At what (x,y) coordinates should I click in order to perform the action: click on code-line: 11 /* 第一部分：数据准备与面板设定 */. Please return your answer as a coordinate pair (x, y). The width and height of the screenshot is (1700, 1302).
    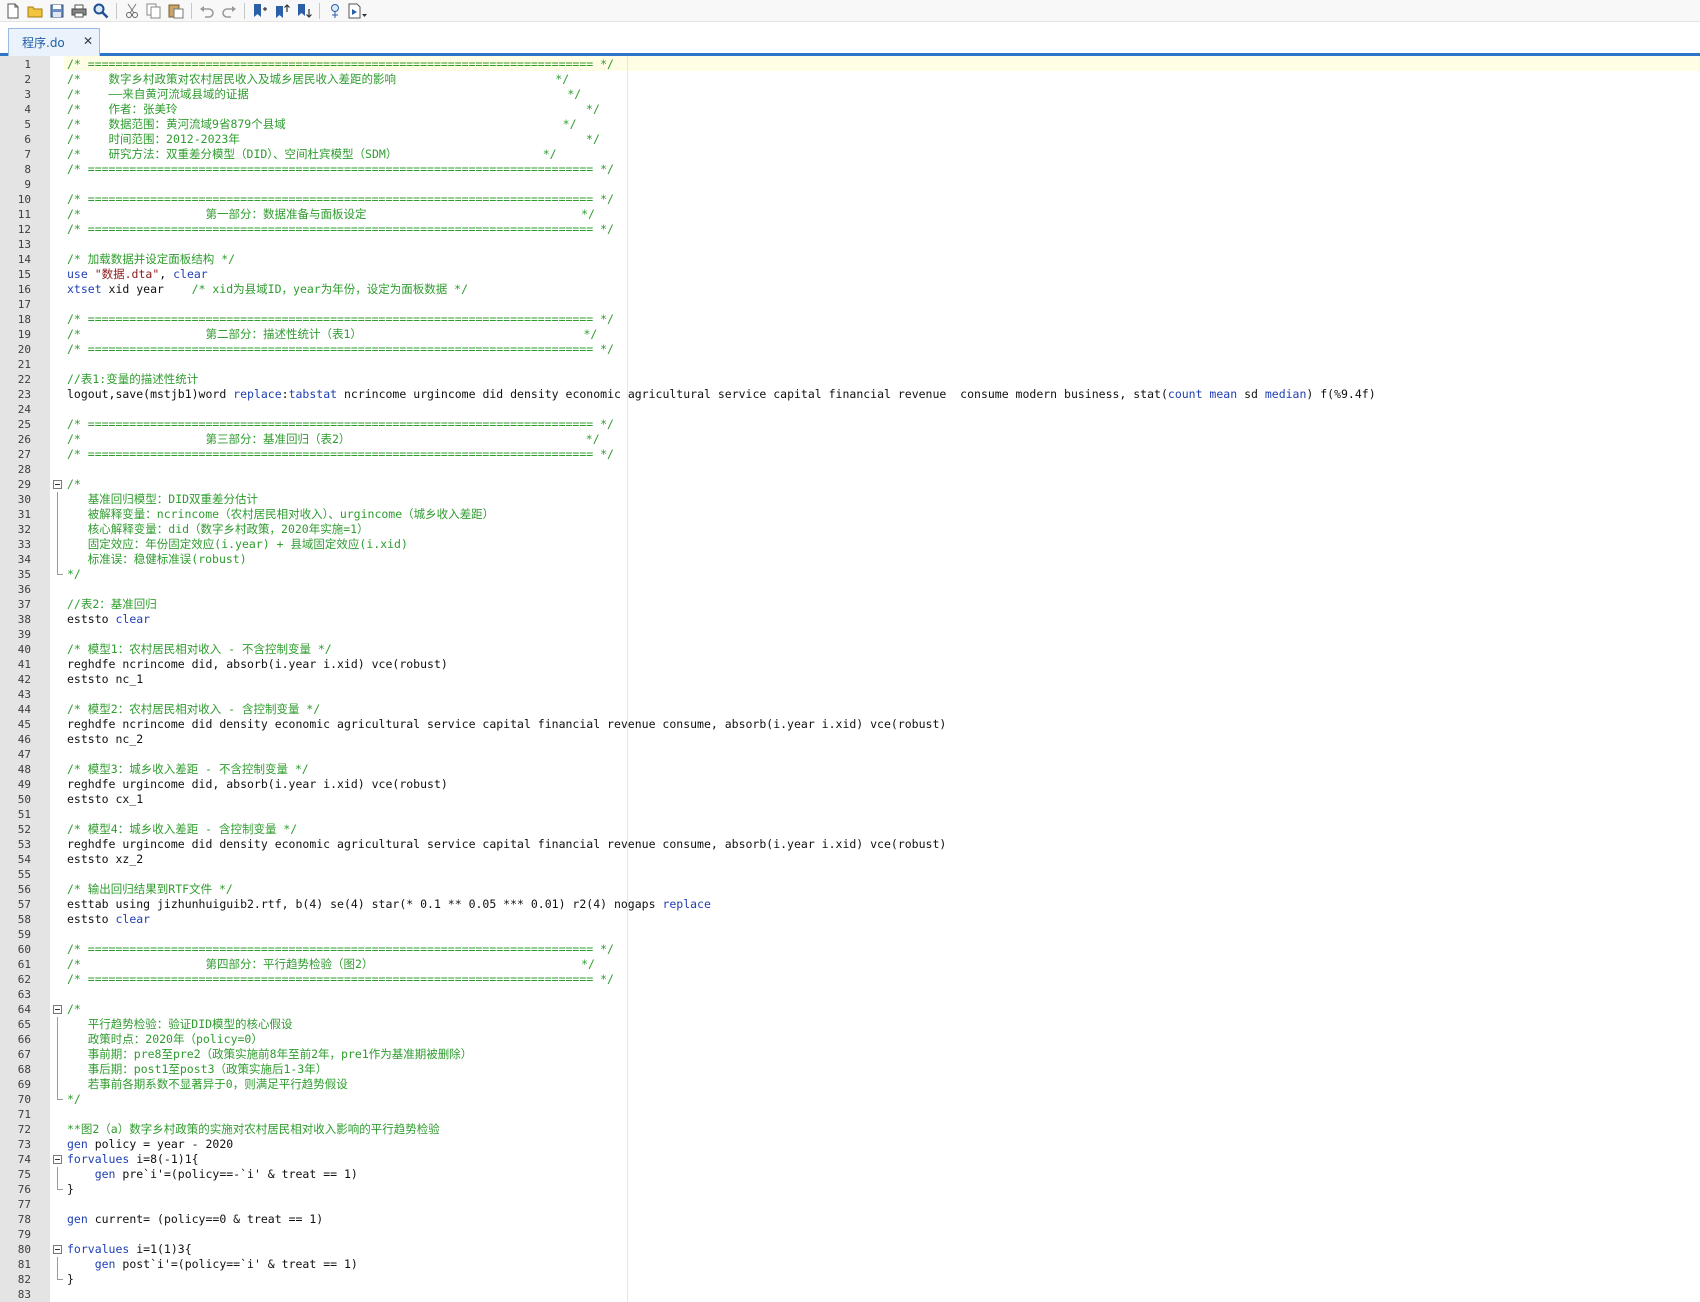
    Looking at the image, I should click on (850, 214).